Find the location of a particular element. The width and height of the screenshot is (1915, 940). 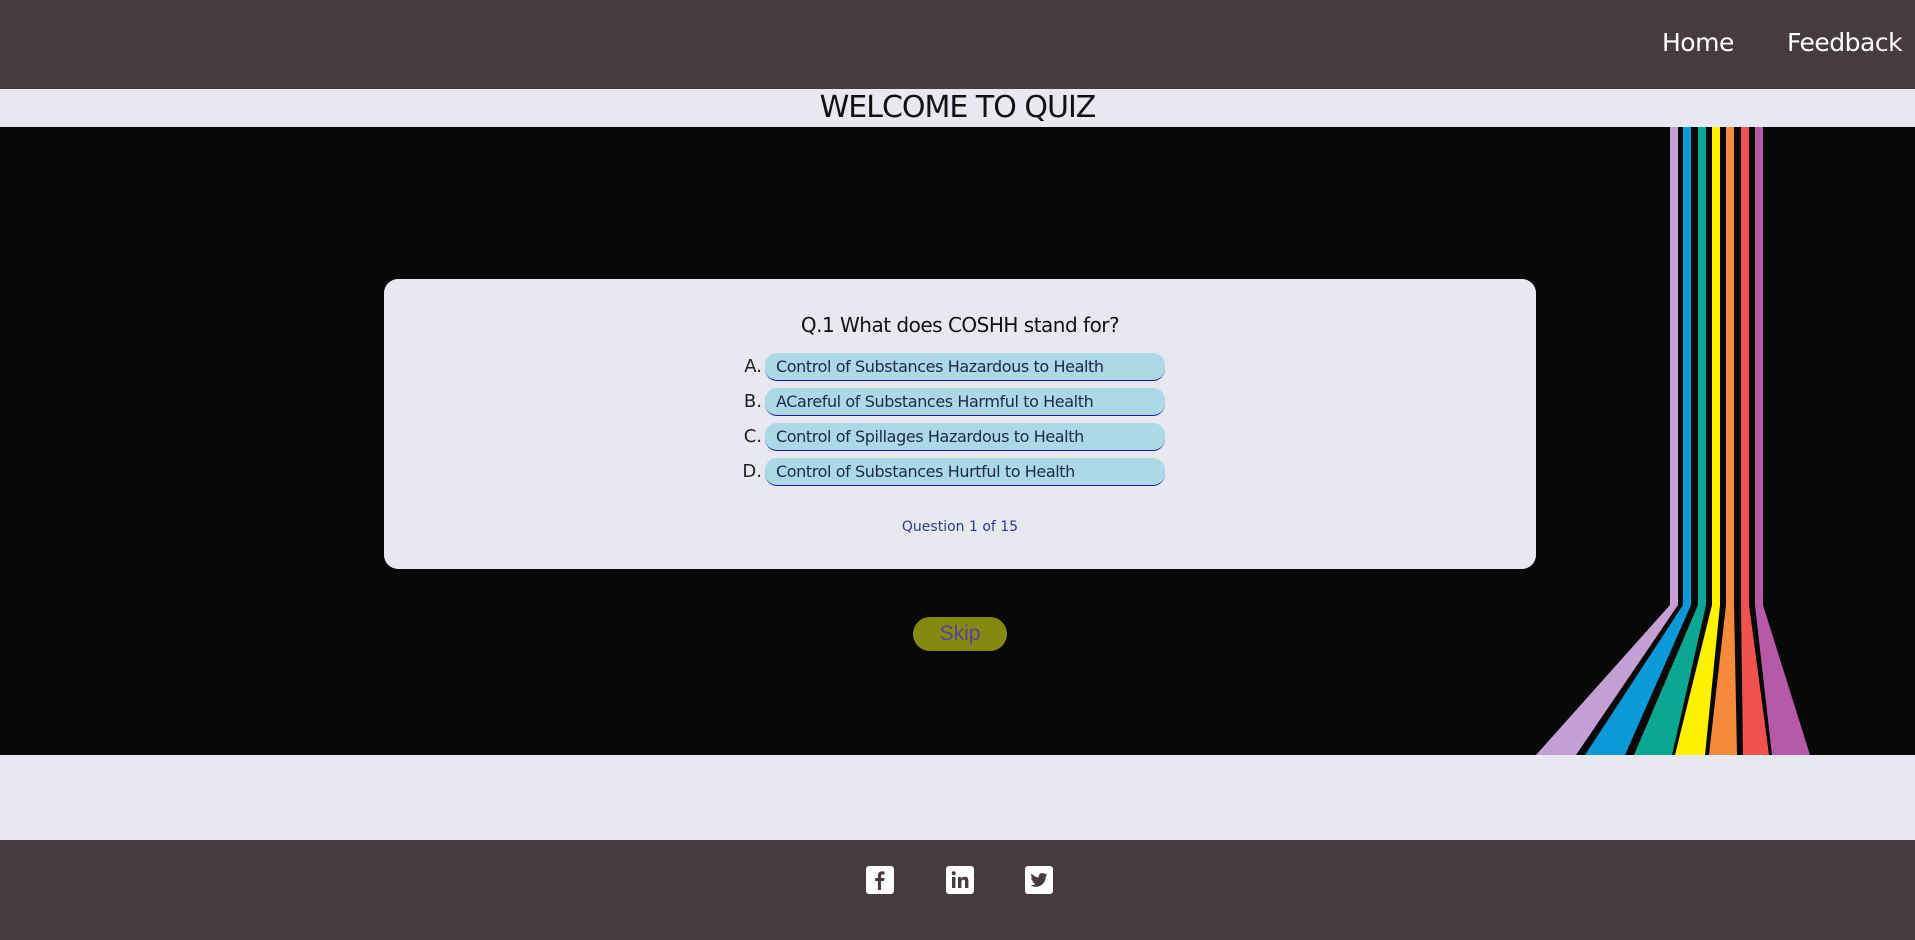

linkedin-icon is located at coordinates (960, 880).